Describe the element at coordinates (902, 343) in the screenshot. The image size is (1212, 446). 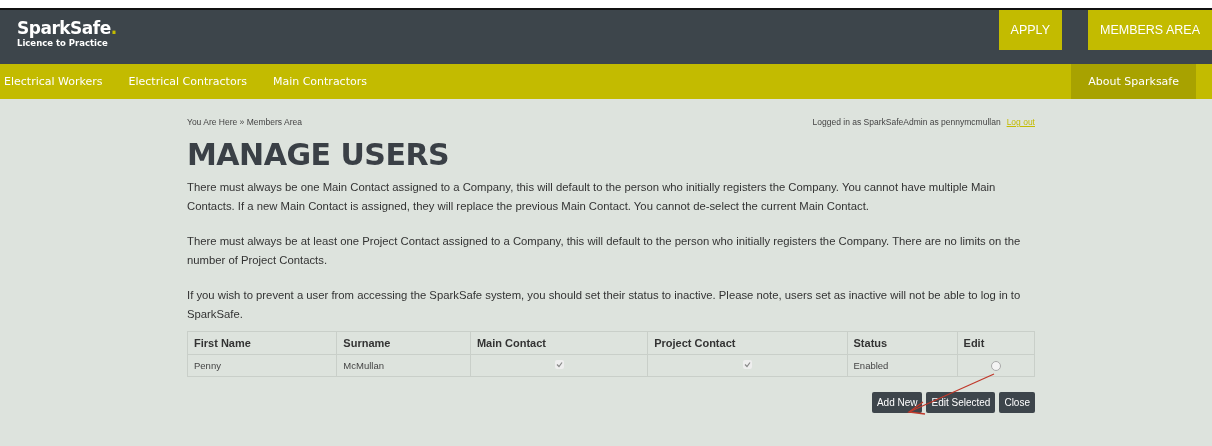
I see `column-header: Status` at that location.